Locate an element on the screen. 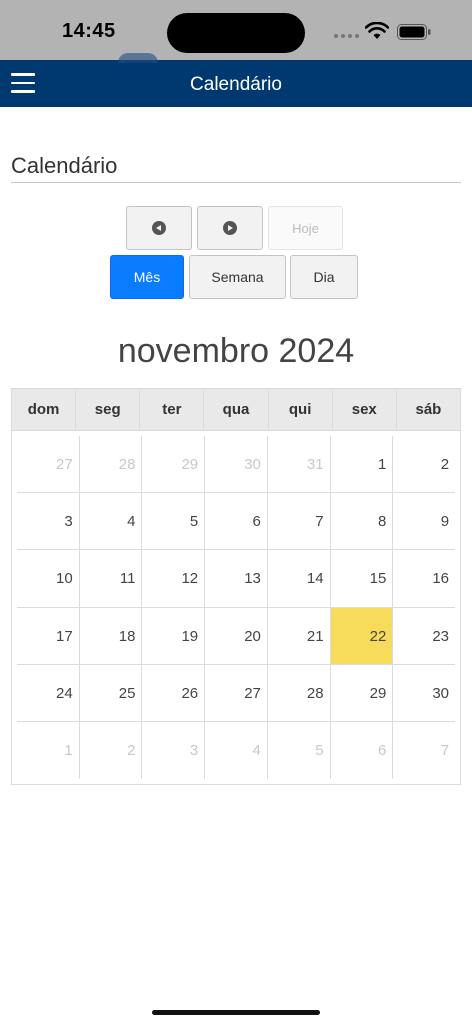 The width and height of the screenshot is (472, 1024). day-cell: 14 is located at coordinates (299, 578).